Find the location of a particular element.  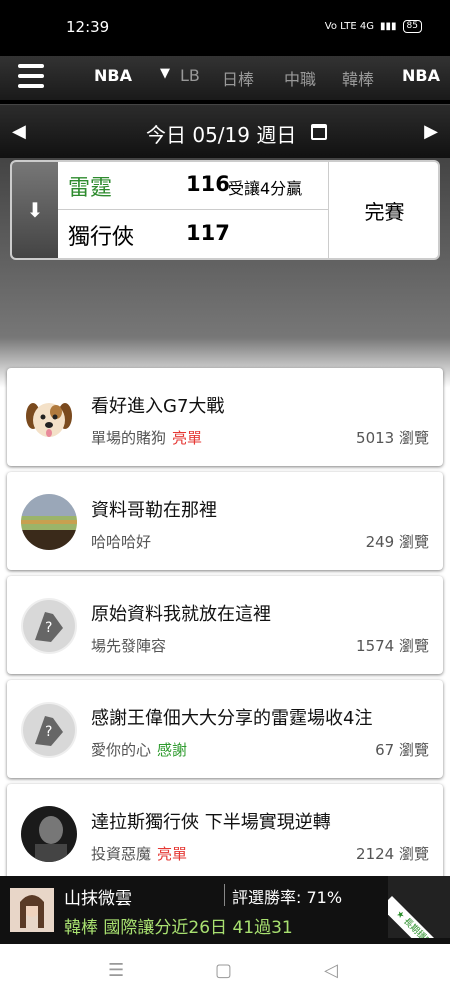

post-views: 67 瀏覽 is located at coordinates (402, 750).